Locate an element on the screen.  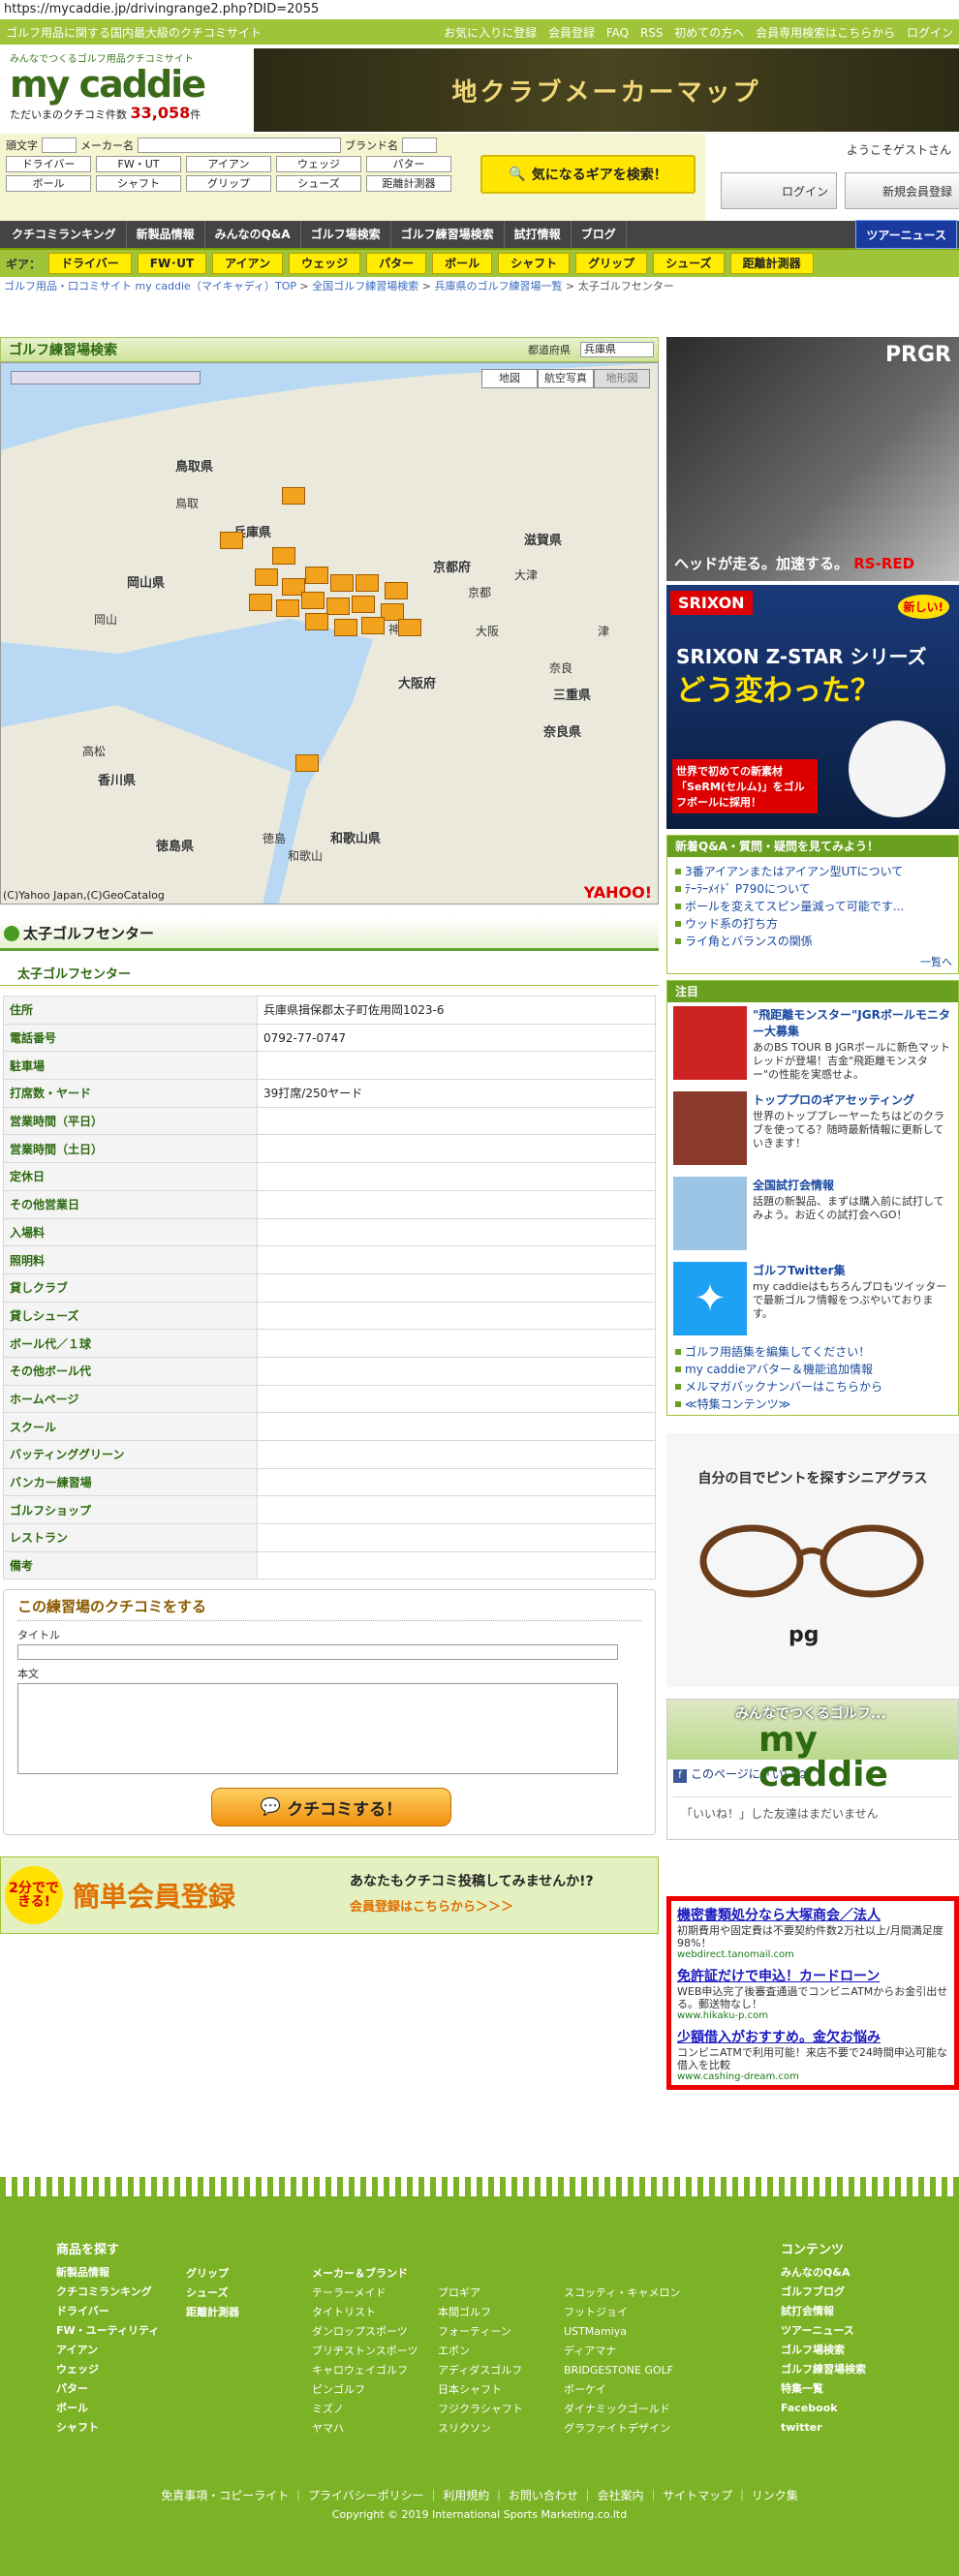
footer-goods-link: ドライバー is located at coordinates (107, 2311).